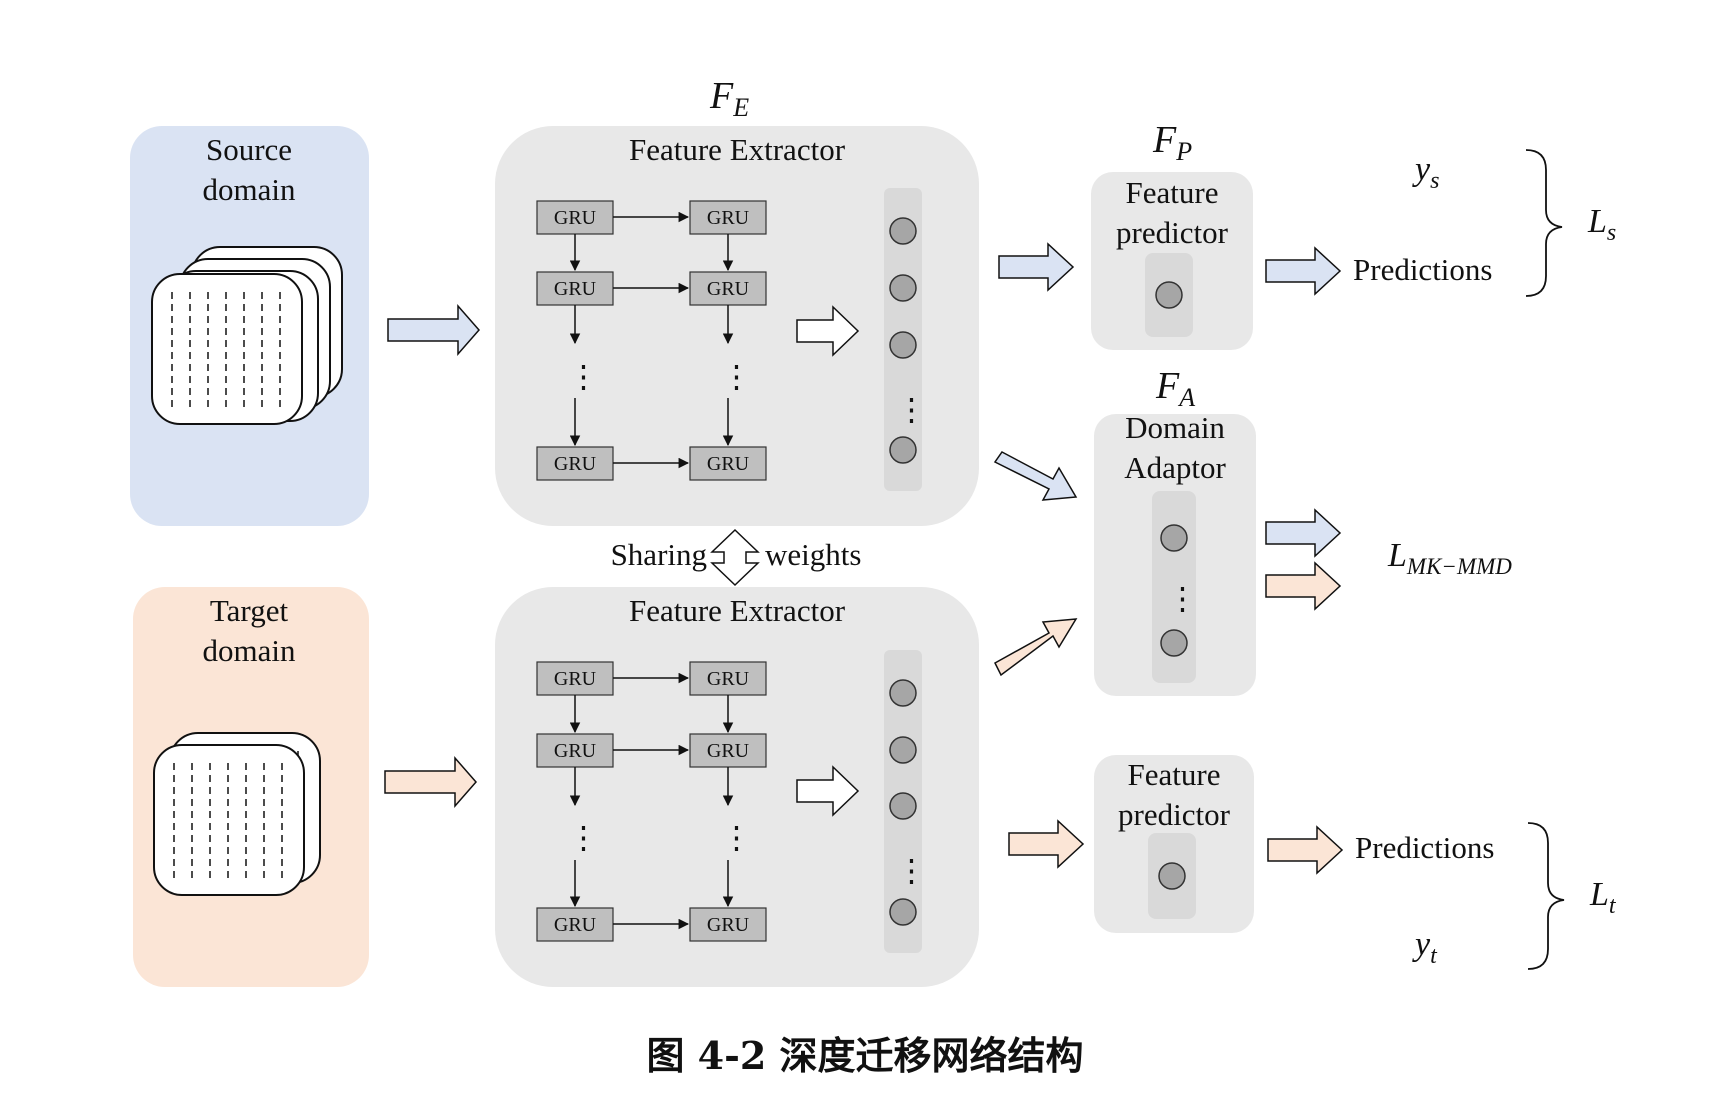 Image resolution: width=1730 pixels, height=1103 pixels. I want to click on source-data-stack-icon, so click(247, 335).